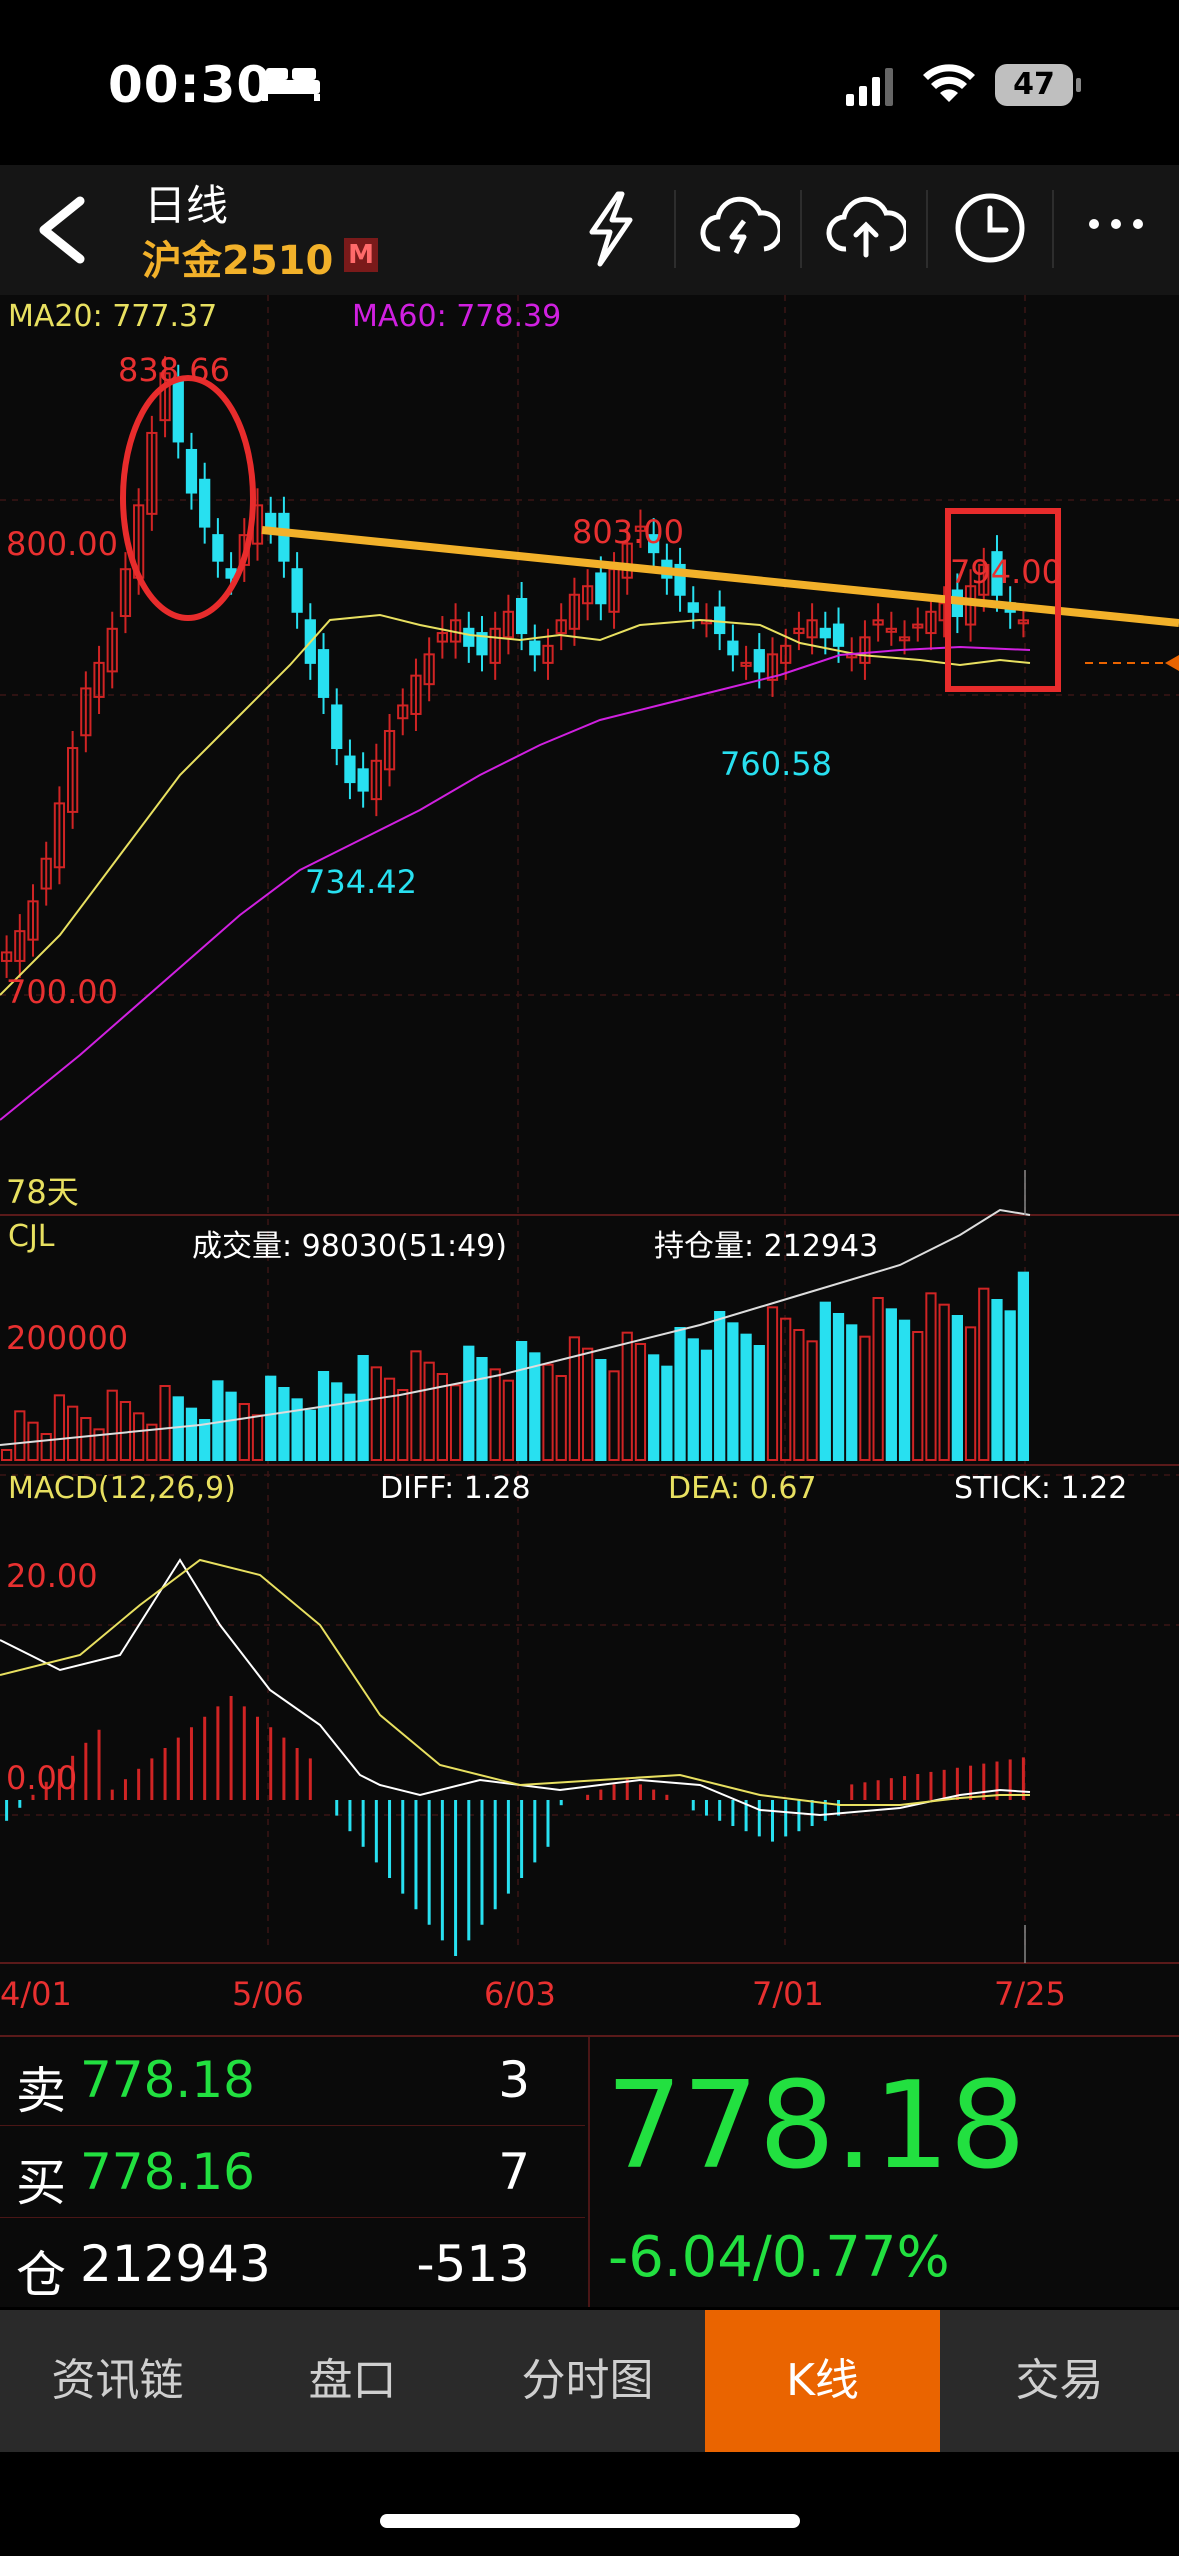  Describe the element at coordinates (514, 2172) in the screenshot. I see `buy-qty: 7` at that location.